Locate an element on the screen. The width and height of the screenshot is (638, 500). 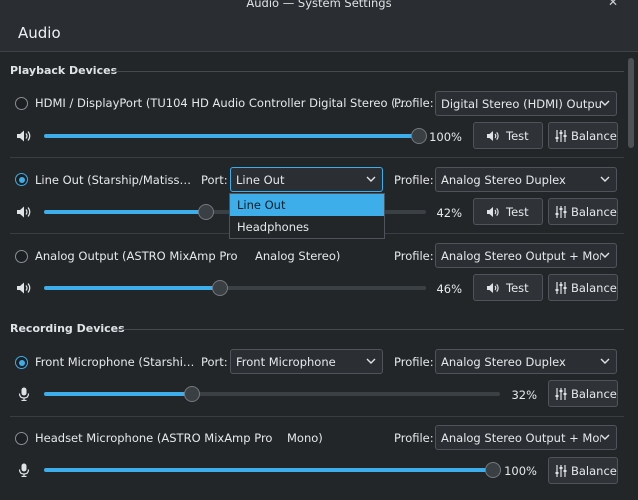
port-select-value: Line Out is located at coordinates (260, 180).